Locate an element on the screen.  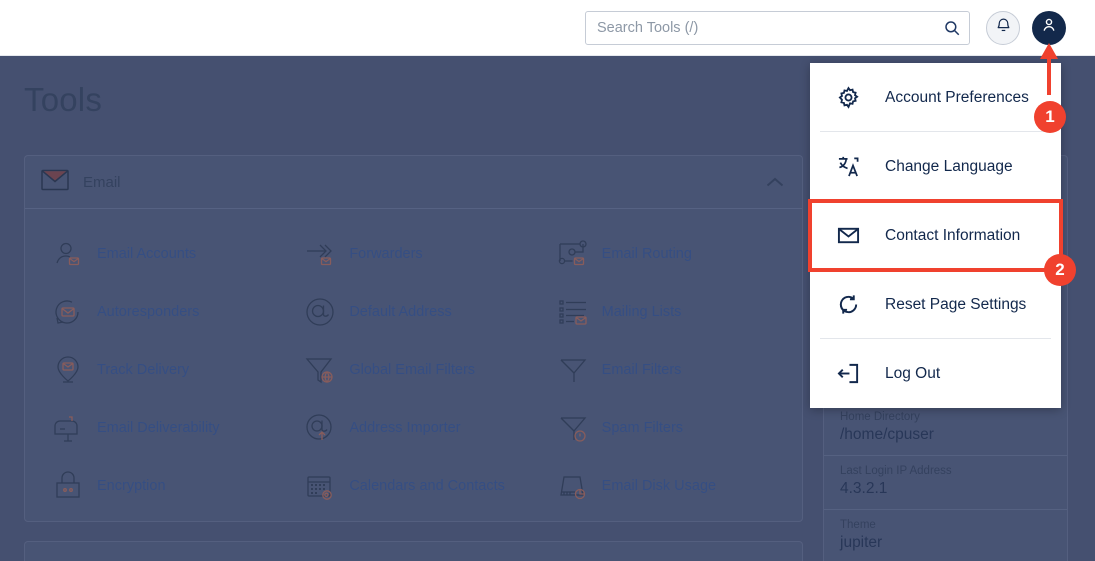
arrow-forward-envelope-icon is located at coordinates (320, 254).